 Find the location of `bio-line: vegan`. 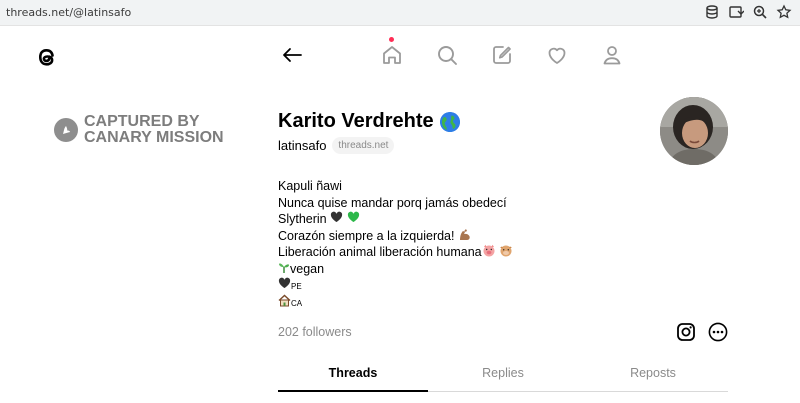

bio-line: vegan is located at coordinates (395, 269).